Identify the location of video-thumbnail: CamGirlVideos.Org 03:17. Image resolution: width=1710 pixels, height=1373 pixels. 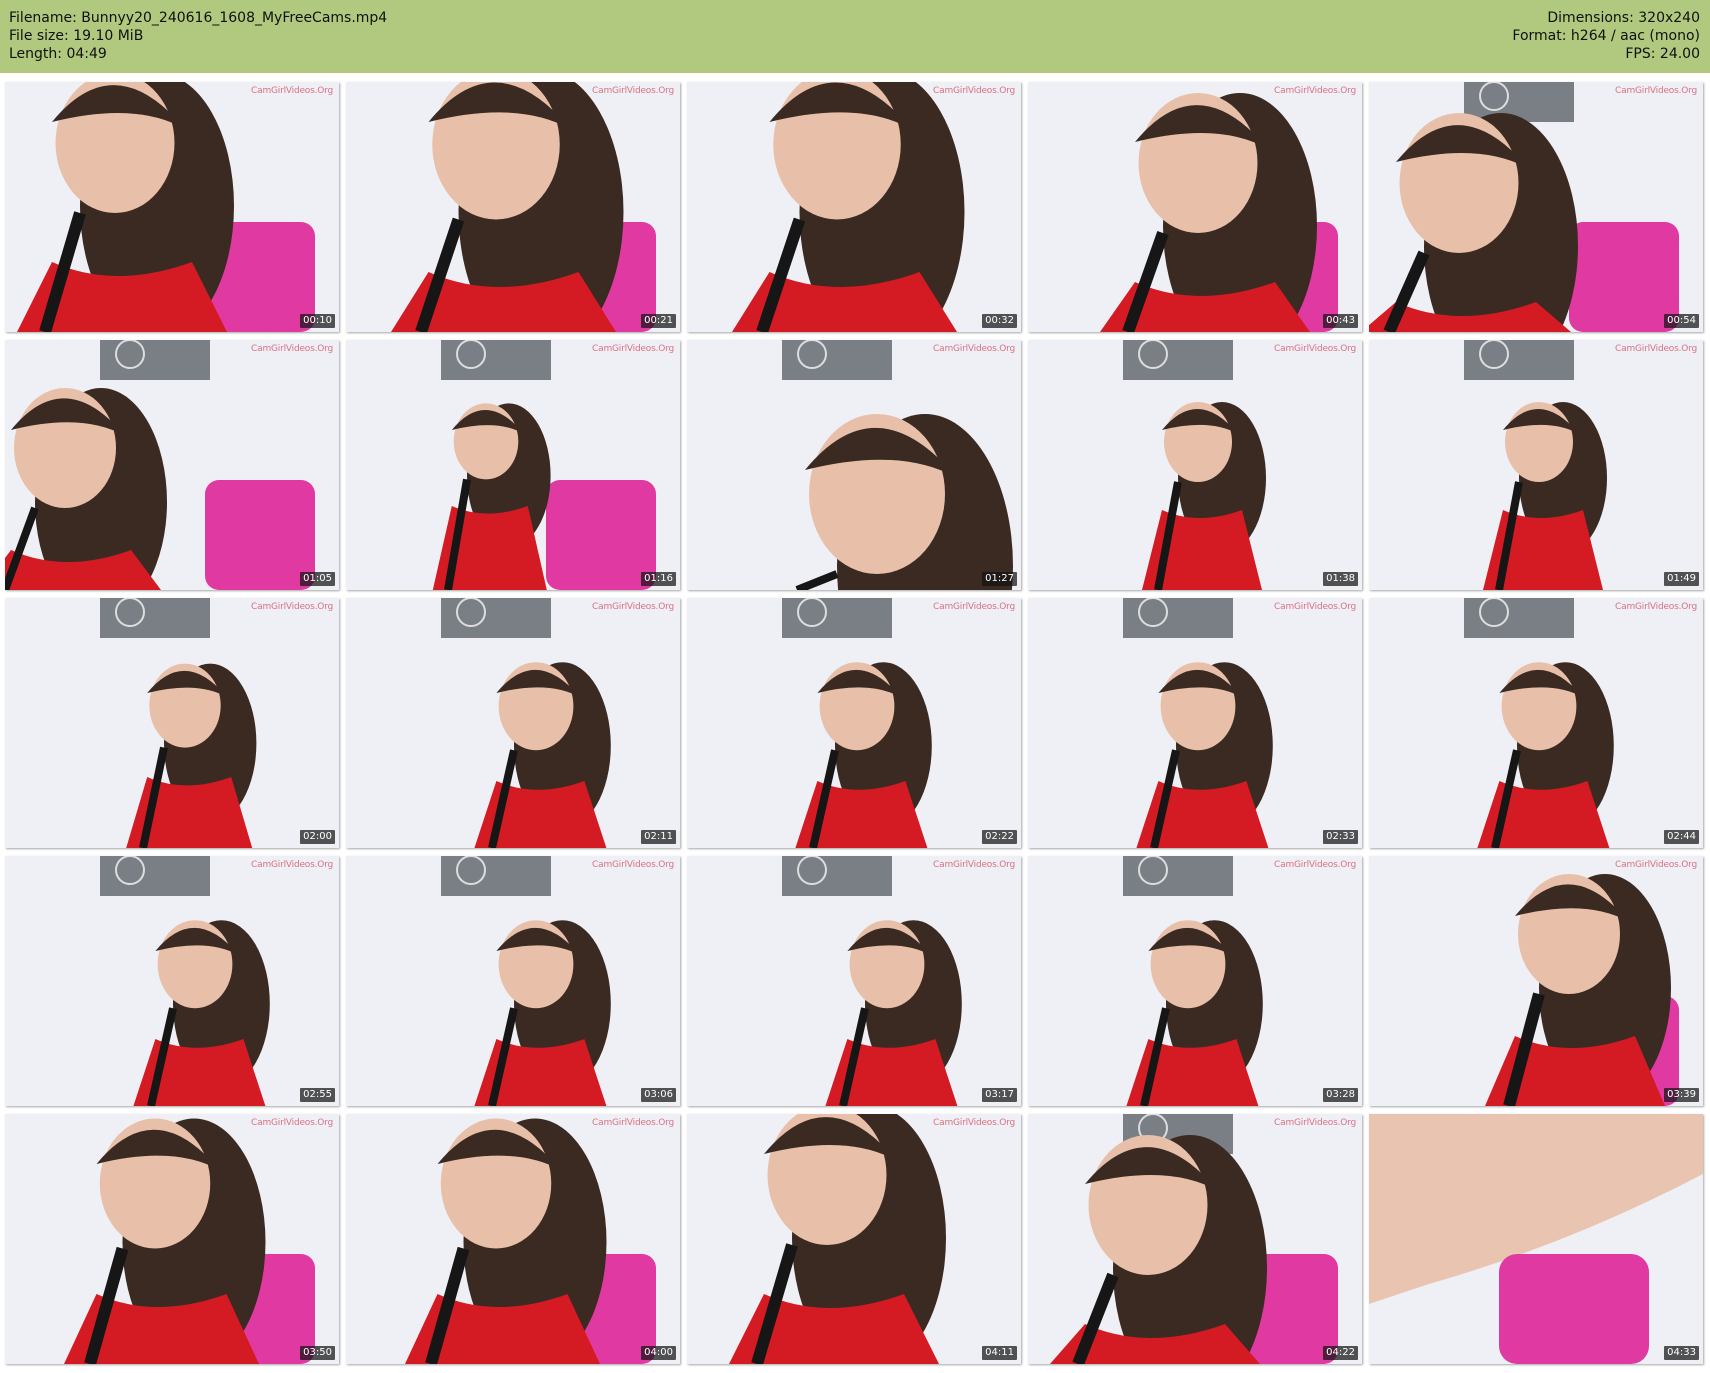
(854, 981).